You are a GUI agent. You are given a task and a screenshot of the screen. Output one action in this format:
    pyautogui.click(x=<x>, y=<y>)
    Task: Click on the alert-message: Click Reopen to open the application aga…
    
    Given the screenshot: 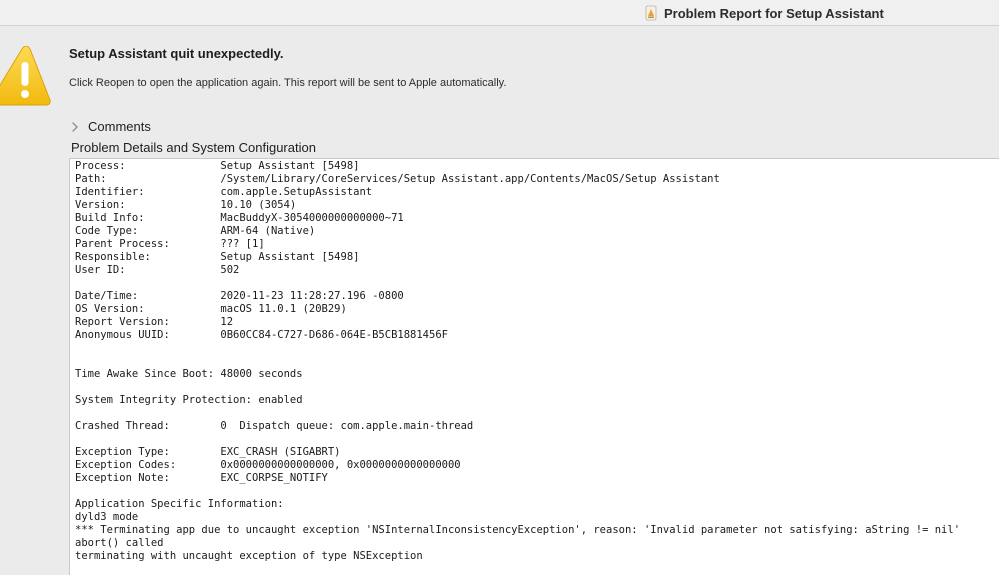 What is the action you would take?
    pyautogui.click(x=288, y=83)
    